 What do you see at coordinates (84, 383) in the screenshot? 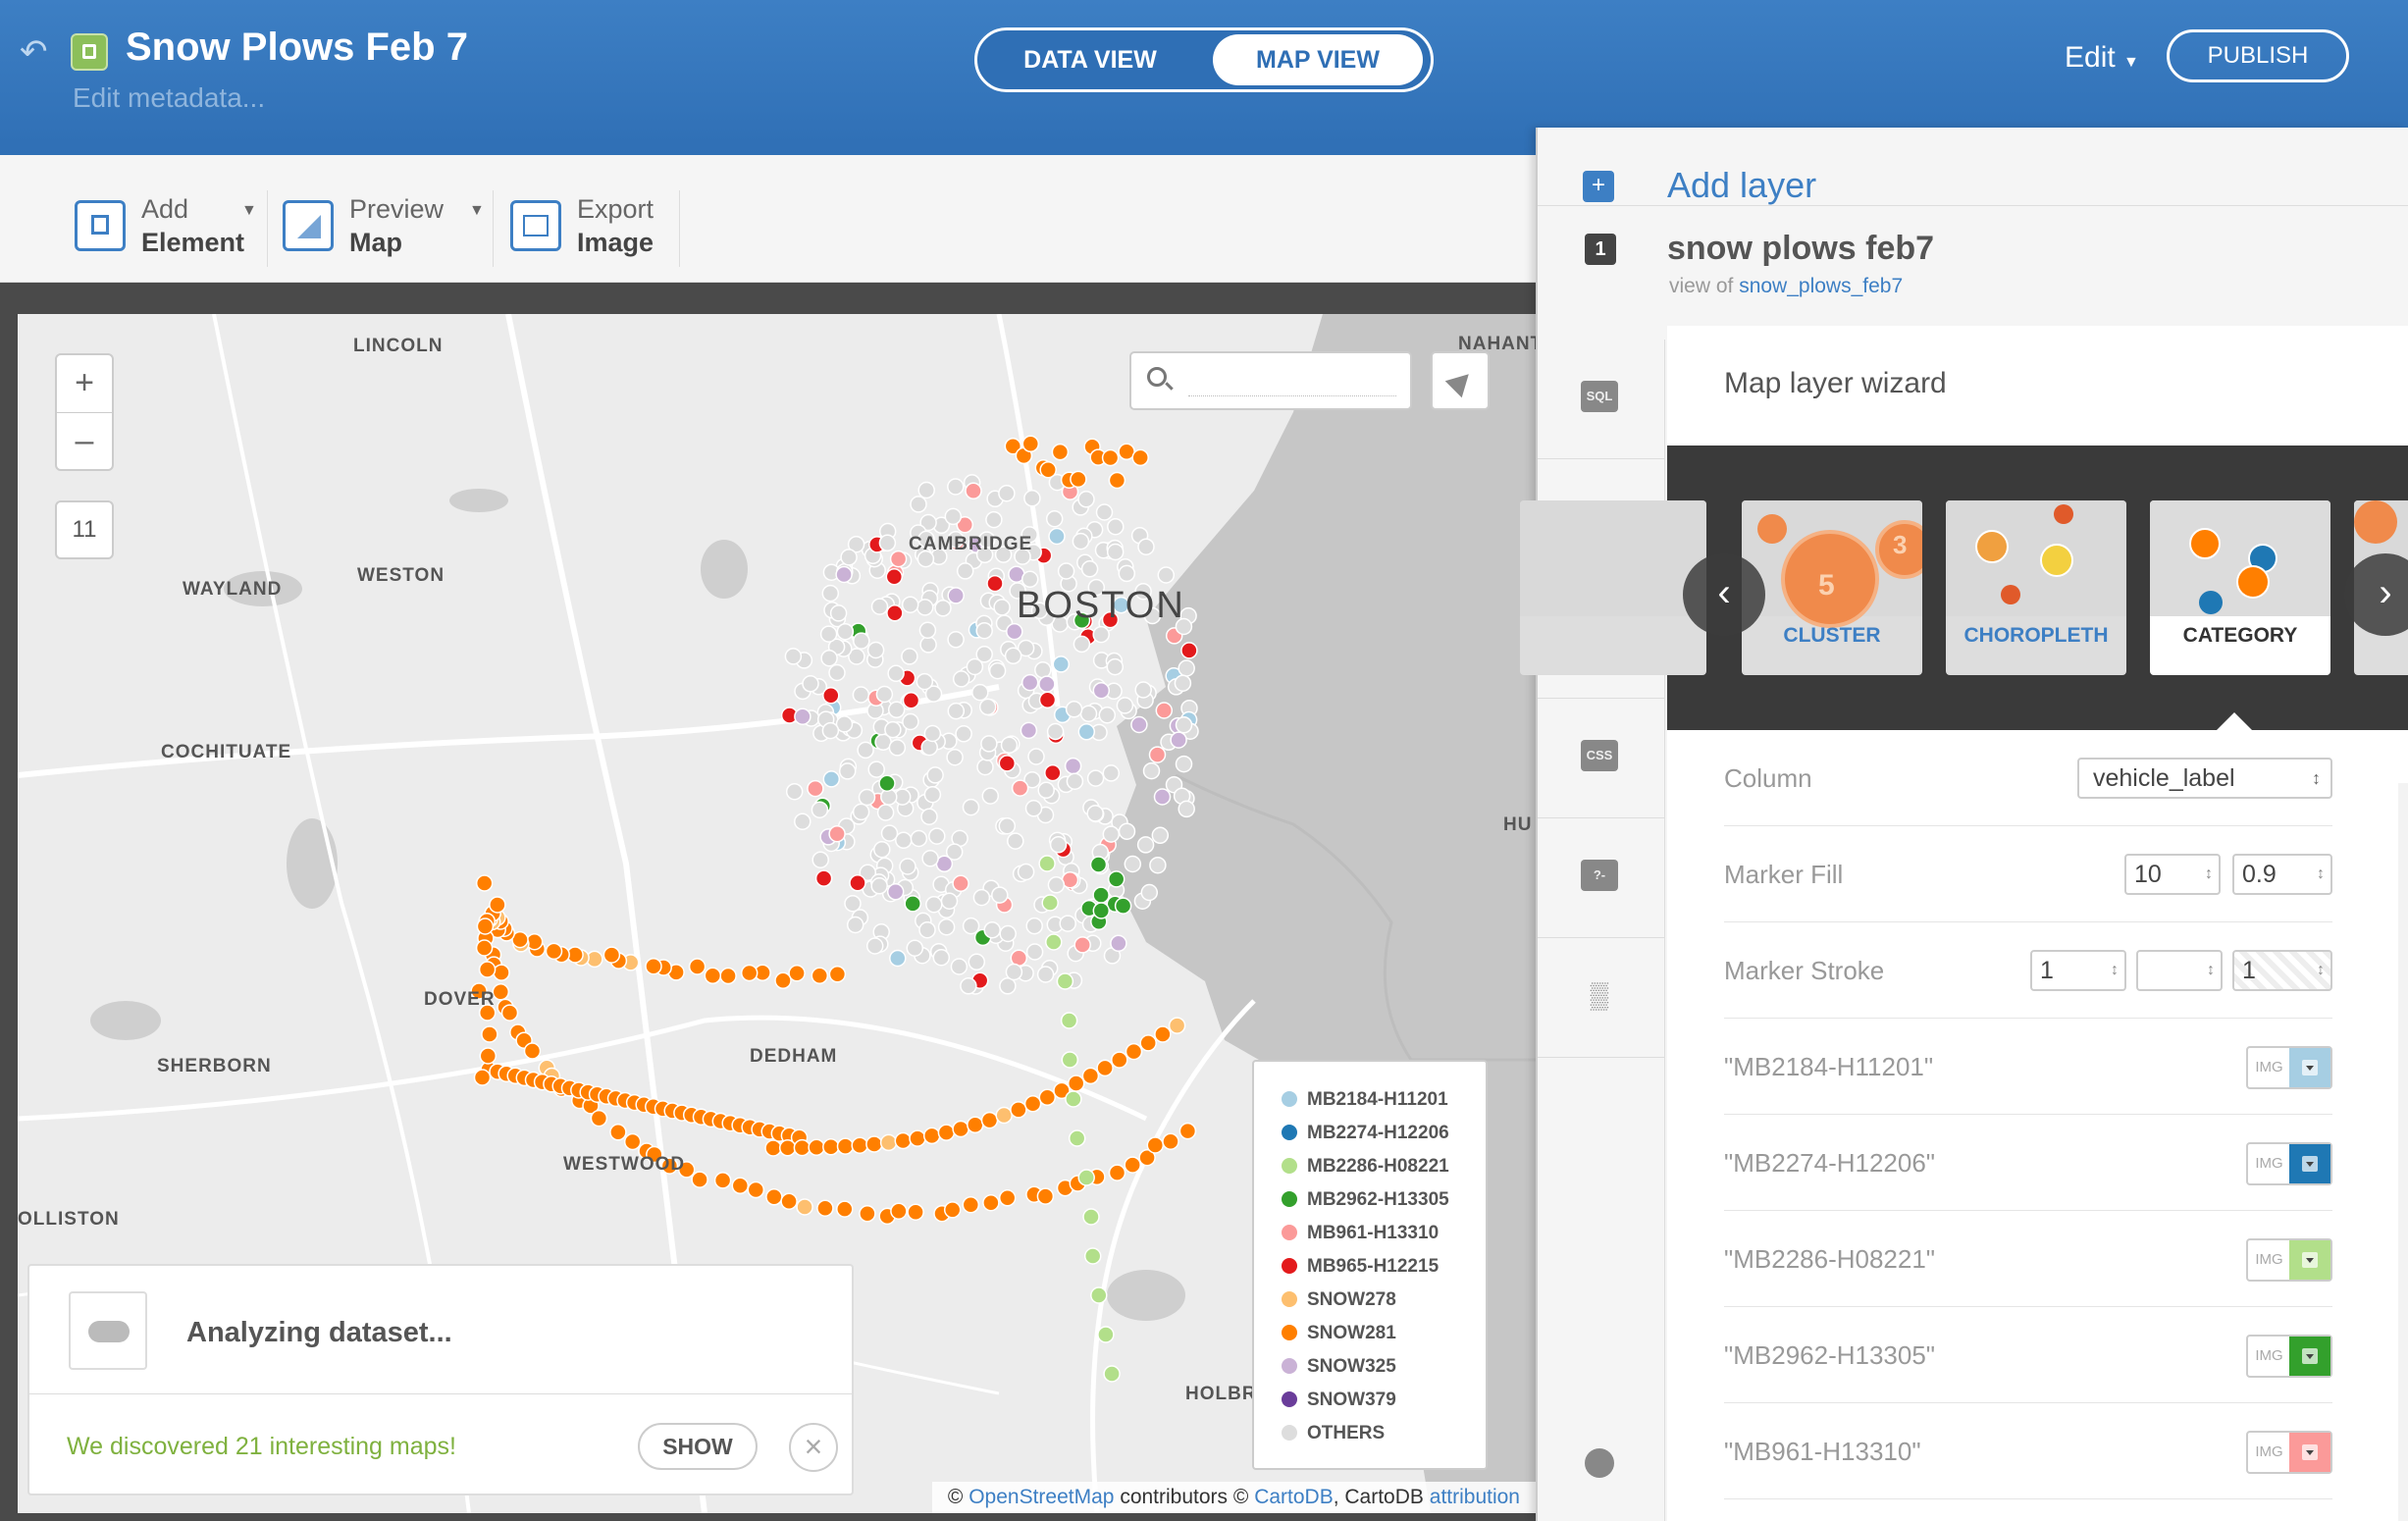
I see `zoom-in-button: +` at bounding box center [84, 383].